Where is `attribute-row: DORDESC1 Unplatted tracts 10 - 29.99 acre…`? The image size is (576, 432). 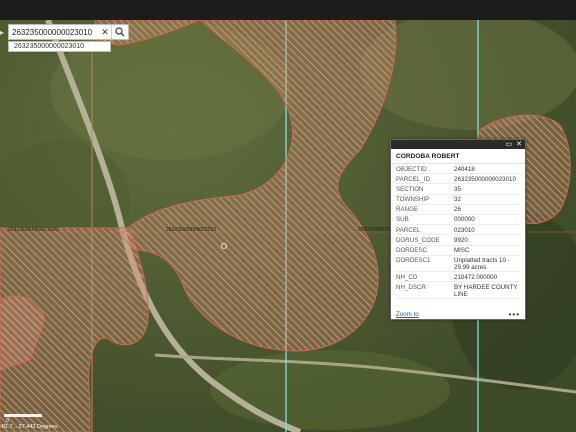
attribute-row: DORDESC1 Unplatted tracts 10 - 29.99 acre… is located at coordinates (458, 264).